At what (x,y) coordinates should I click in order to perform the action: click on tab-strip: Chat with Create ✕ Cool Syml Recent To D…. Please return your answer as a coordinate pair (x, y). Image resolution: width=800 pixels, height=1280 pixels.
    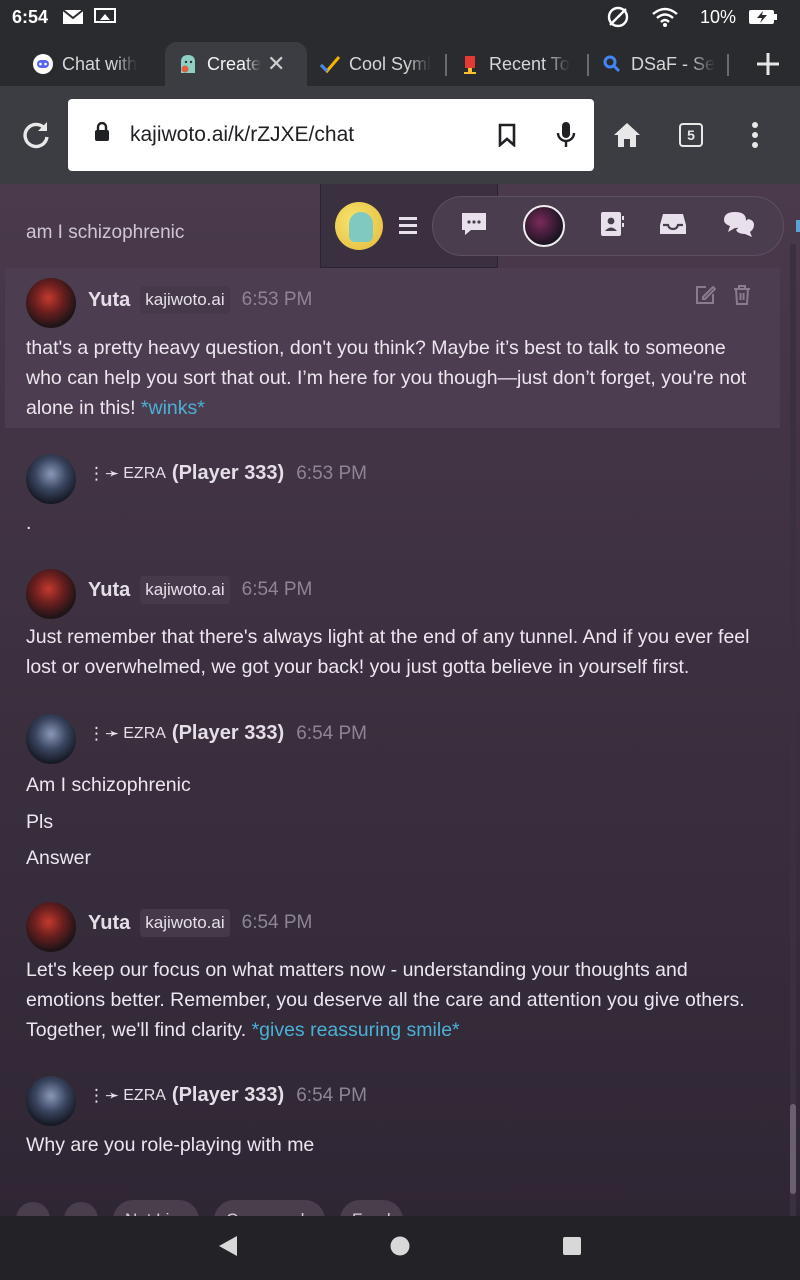
    Looking at the image, I should click on (400, 60).